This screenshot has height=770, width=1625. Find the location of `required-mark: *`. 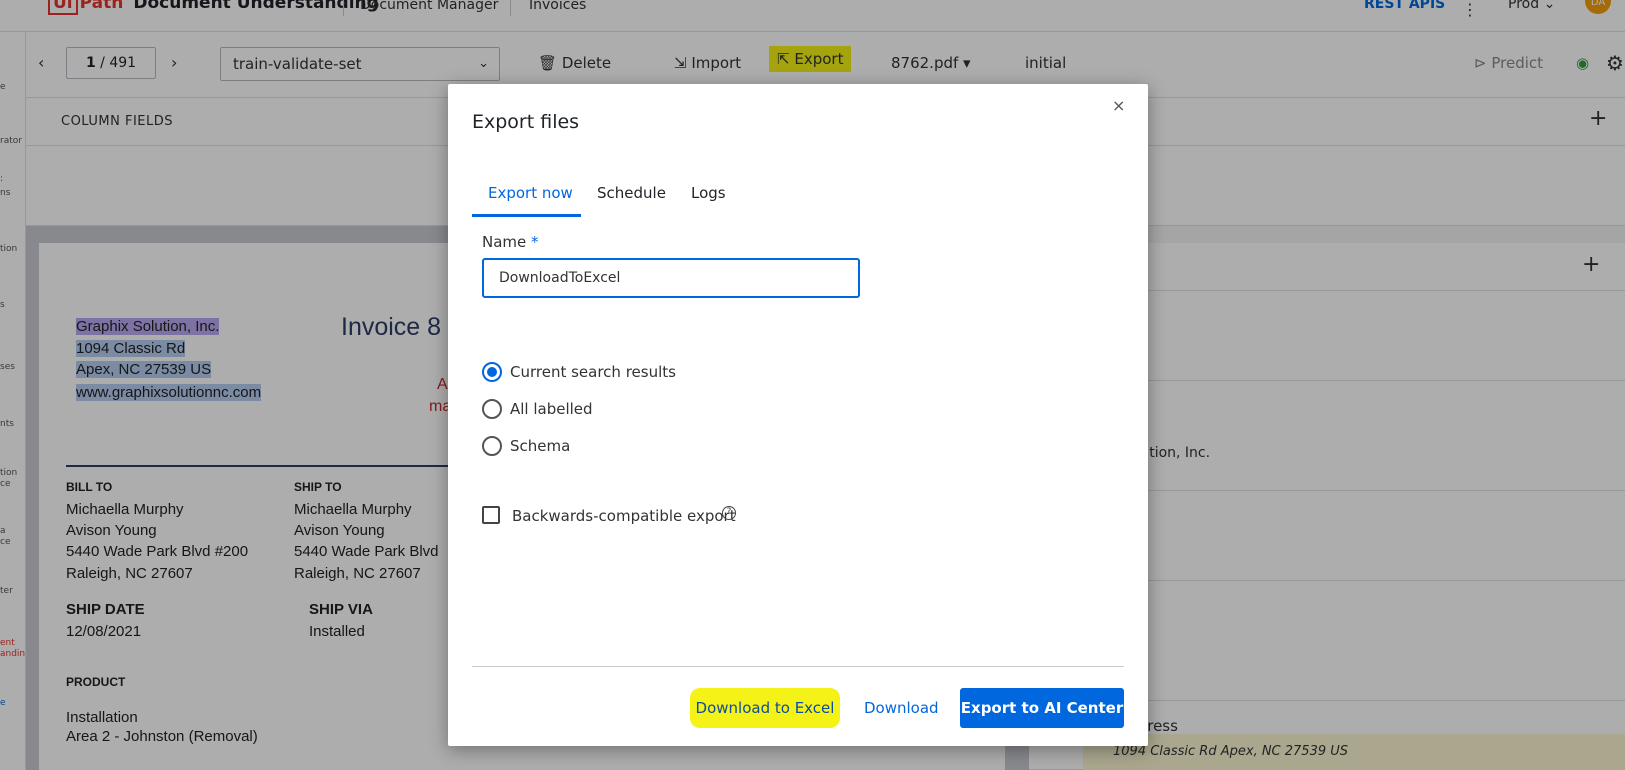

required-mark: * is located at coordinates (535, 242).